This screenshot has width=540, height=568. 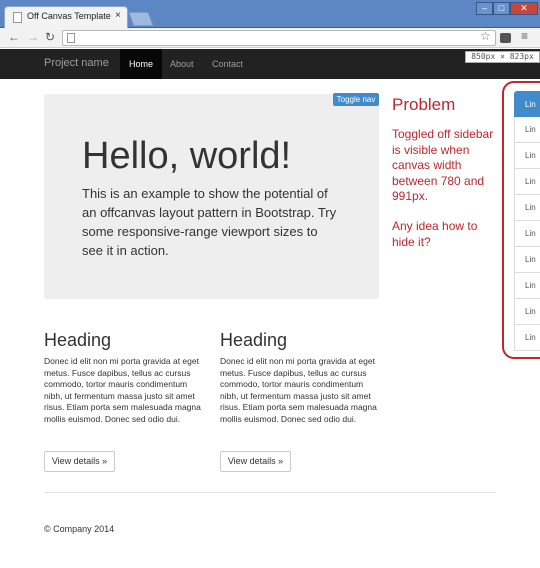 What do you see at coordinates (118, 15) in the screenshot?
I see `tab-close-icon: ×` at bounding box center [118, 15].